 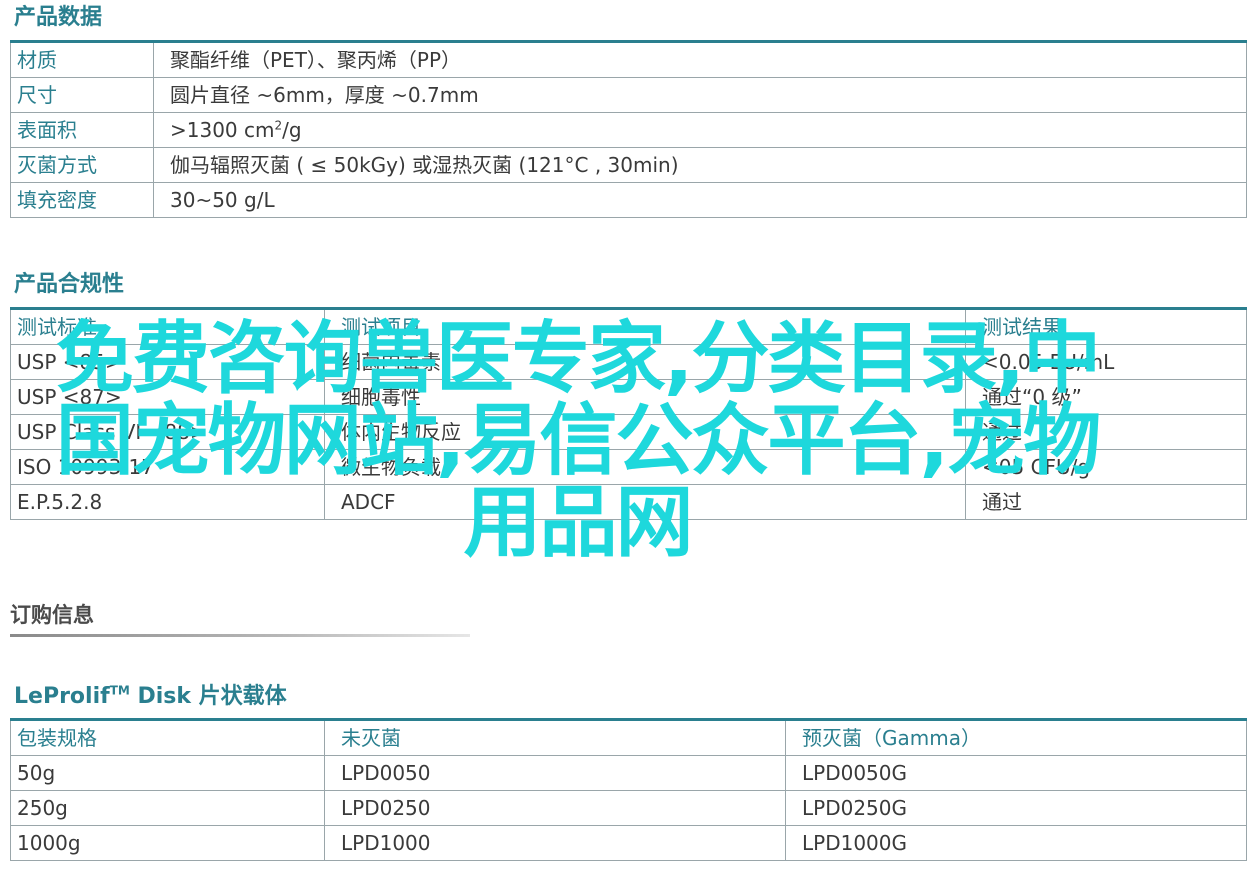 What do you see at coordinates (52, 615) in the screenshot?
I see `order-info-title: 订购信息` at bounding box center [52, 615].